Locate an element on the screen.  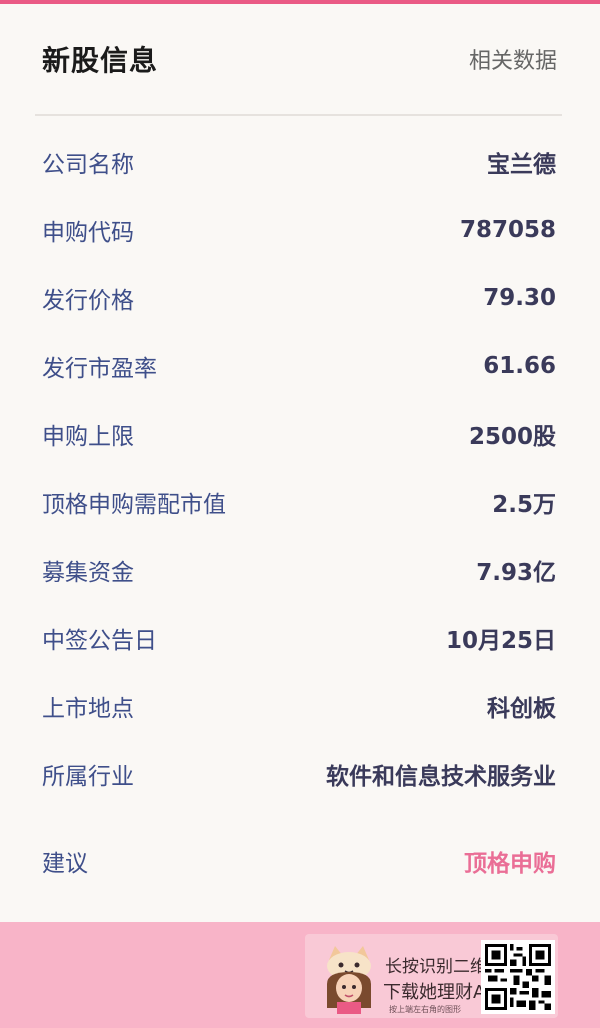
row-value: 10月25日 is located at coordinates (500, 641).